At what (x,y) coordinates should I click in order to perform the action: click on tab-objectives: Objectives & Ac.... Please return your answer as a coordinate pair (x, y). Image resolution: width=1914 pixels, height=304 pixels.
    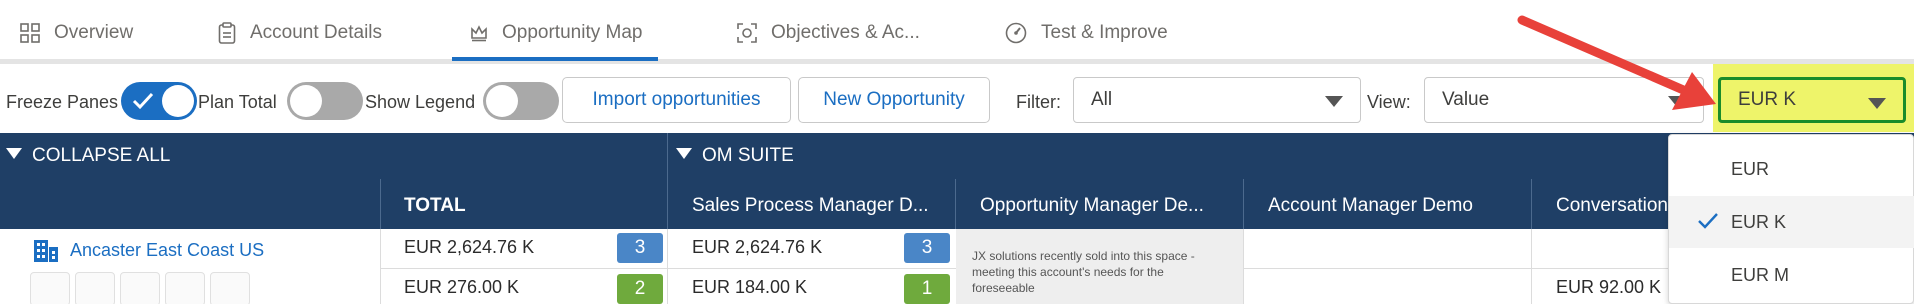
    Looking at the image, I should click on (828, 33).